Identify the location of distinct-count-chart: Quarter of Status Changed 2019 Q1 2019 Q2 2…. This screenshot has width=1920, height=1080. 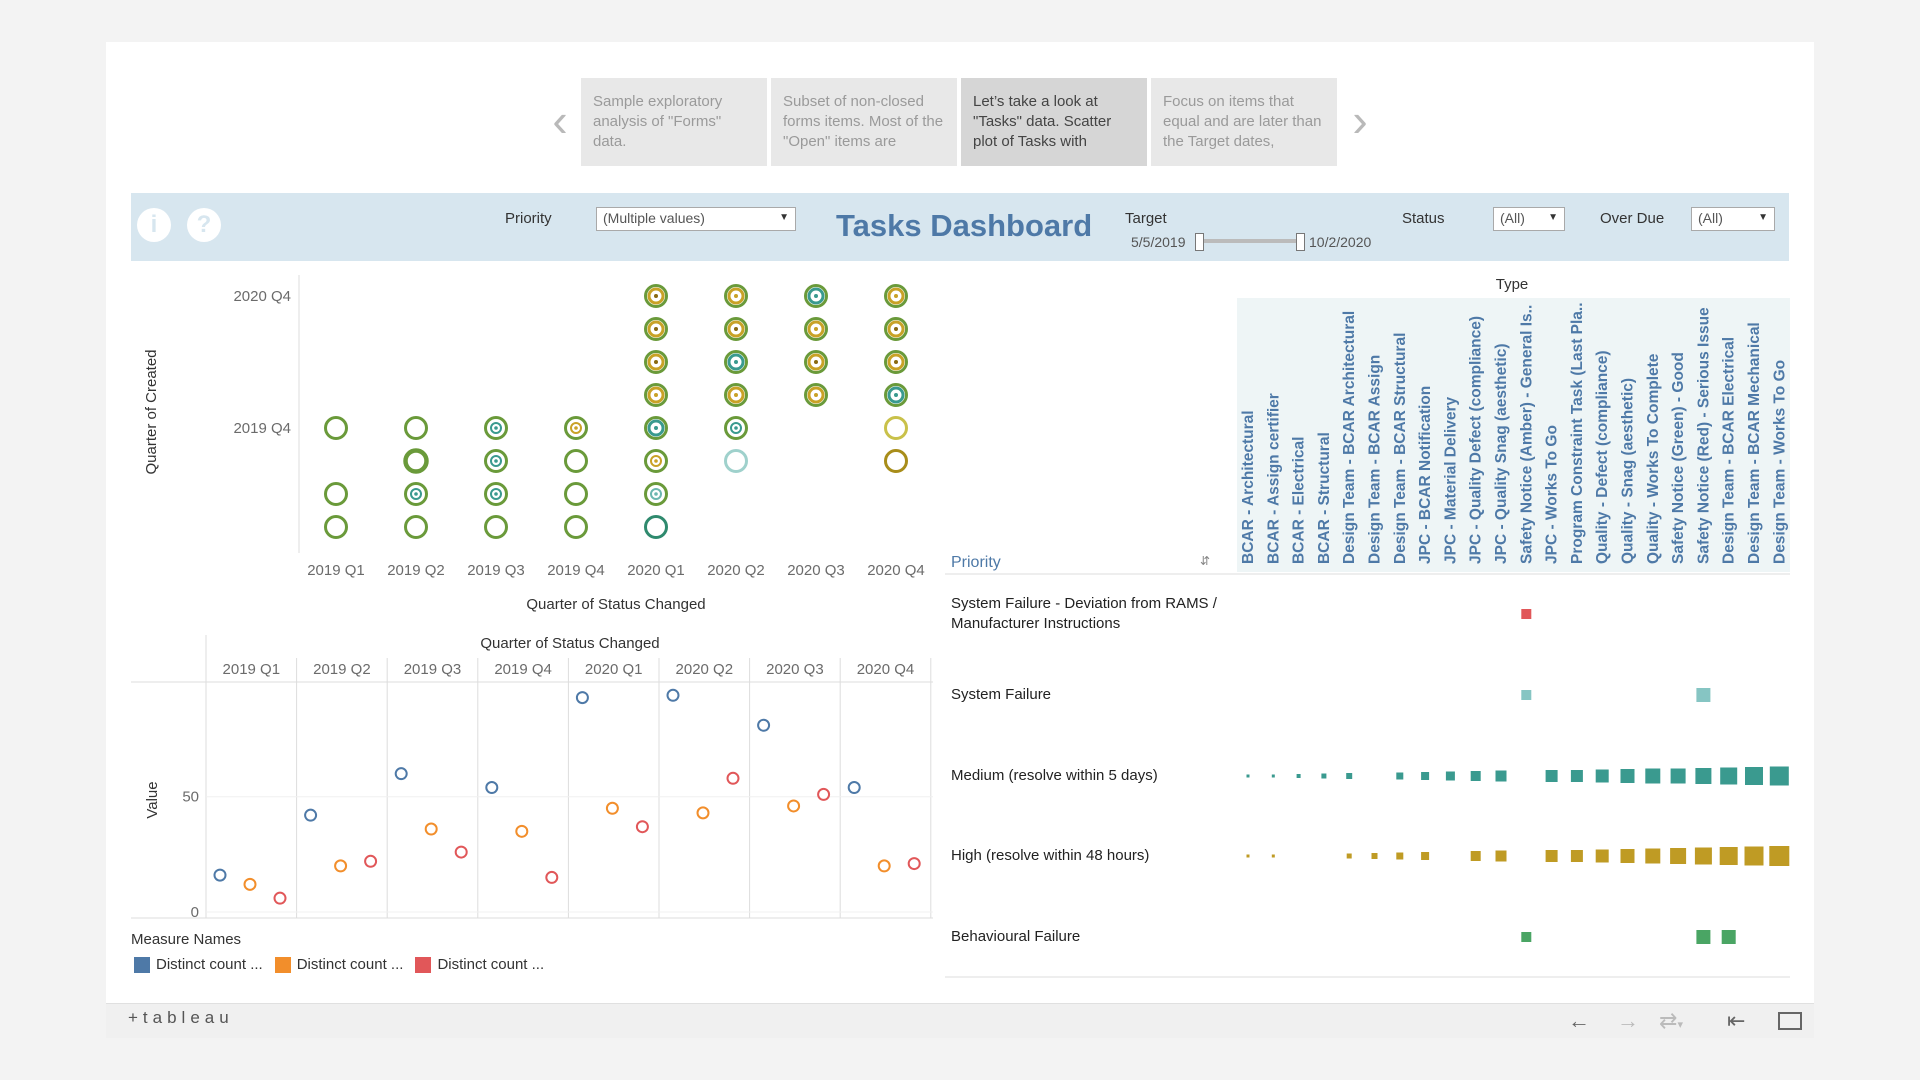
(532, 778).